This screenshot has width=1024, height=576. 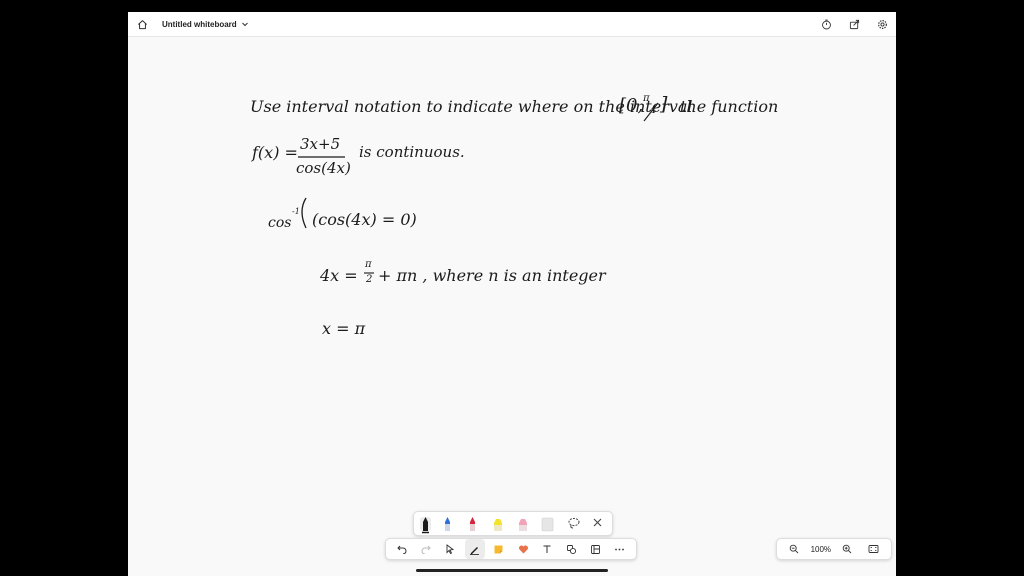 What do you see at coordinates (523, 549) in the screenshot?
I see `reaction-heart-icon` at bounding box center [523, 549].